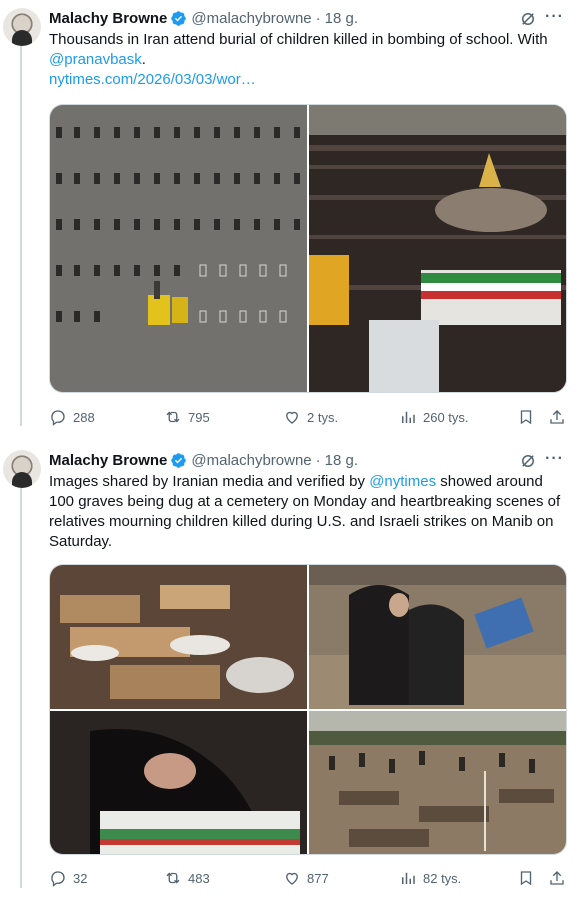 The height and width of the screenshot is (899, 579). What do you see at coordinates (438, 637) in the screenshot?
I see `media-image-mourners` at bounding box center [438, 637].